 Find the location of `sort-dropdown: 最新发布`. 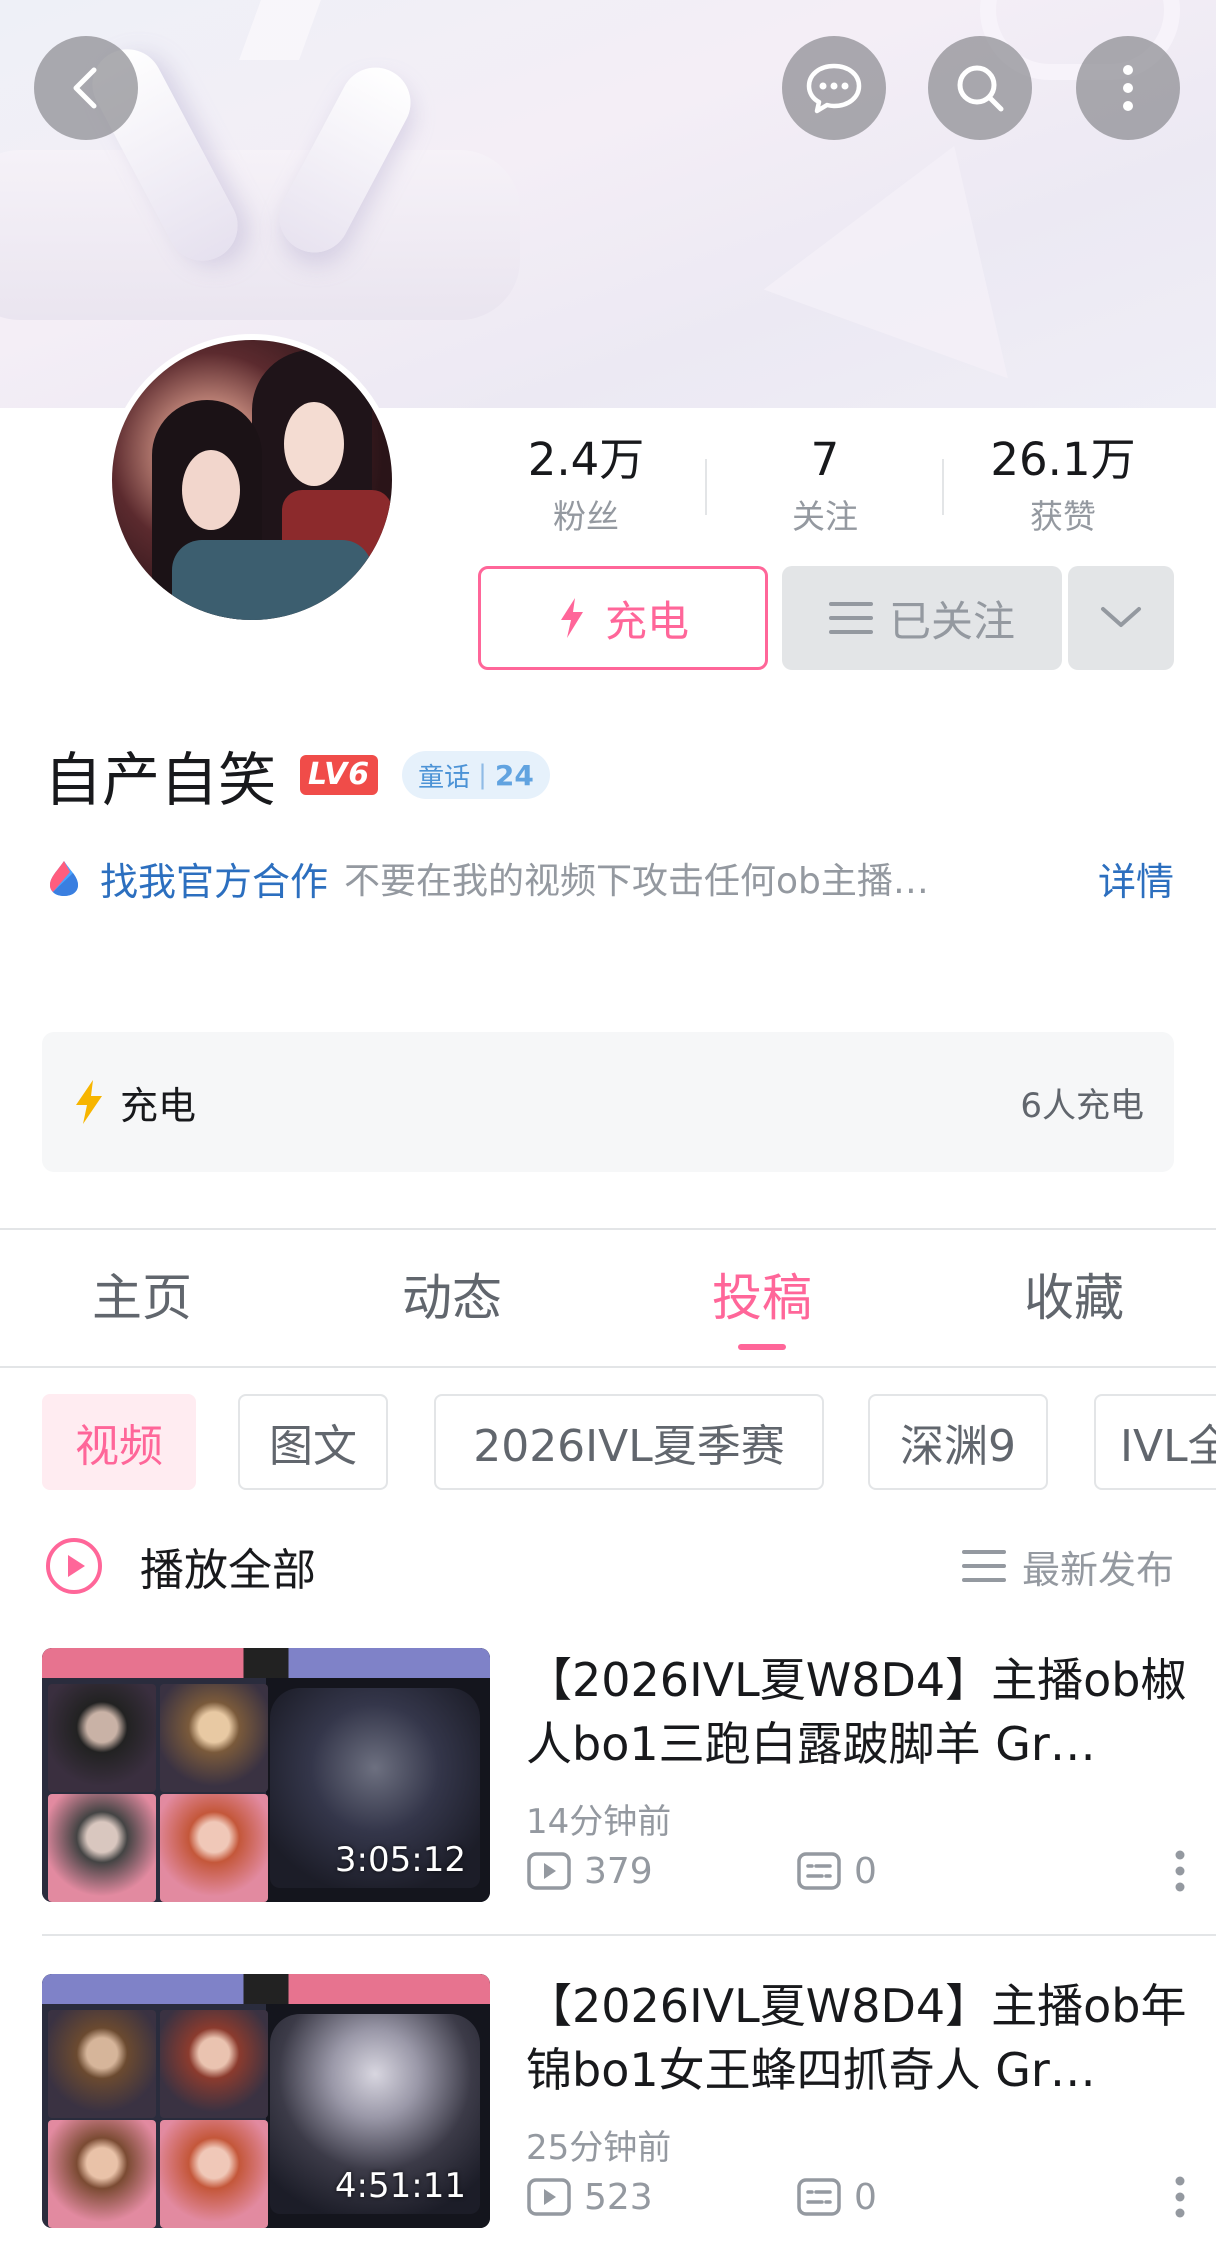

sort-dropdown: 最新发布 is located at coordinates (1067, 1566).